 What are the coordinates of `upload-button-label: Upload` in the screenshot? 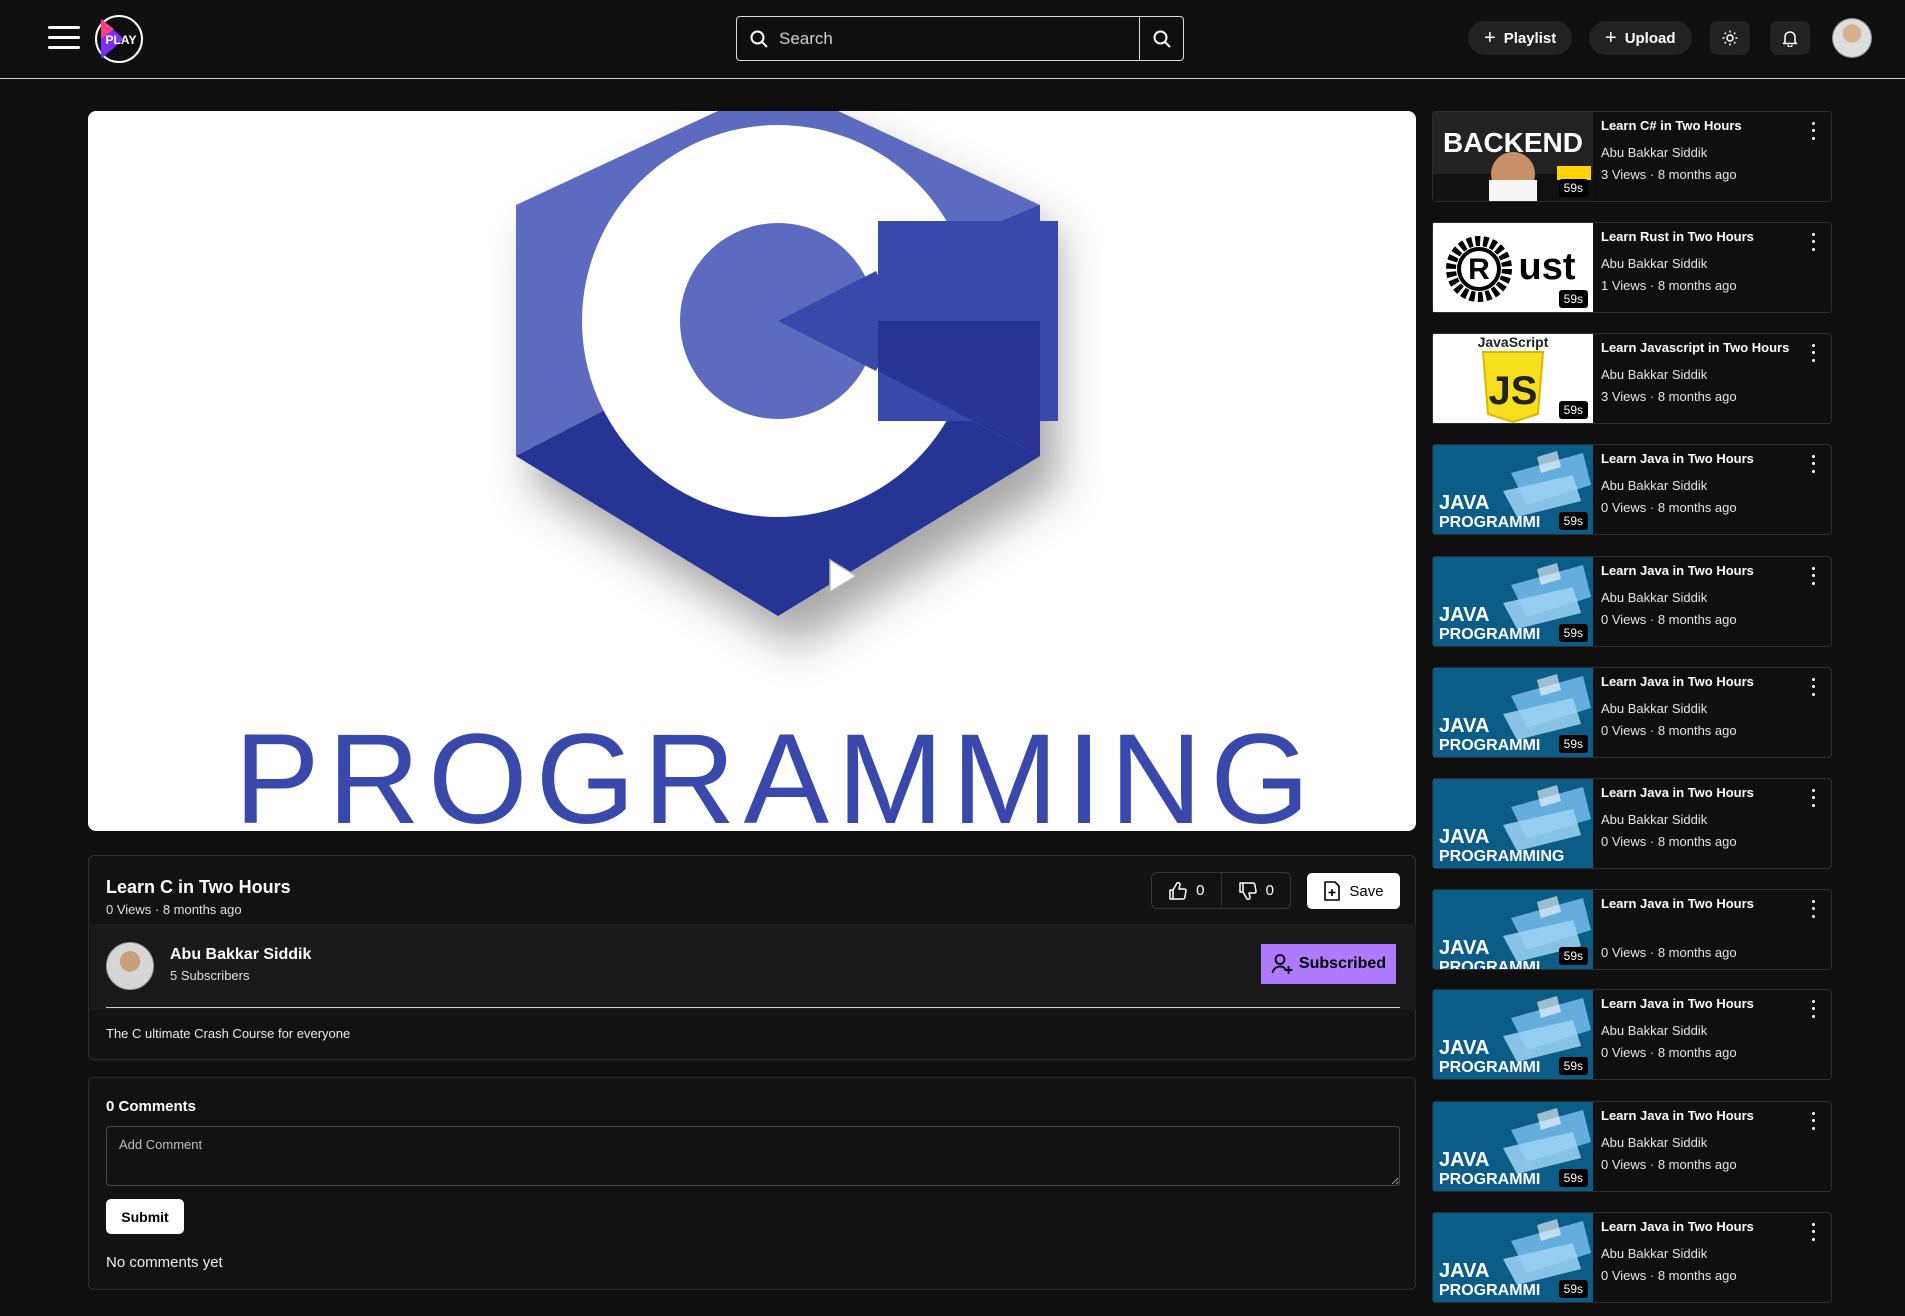 It's located at (1650, 38).